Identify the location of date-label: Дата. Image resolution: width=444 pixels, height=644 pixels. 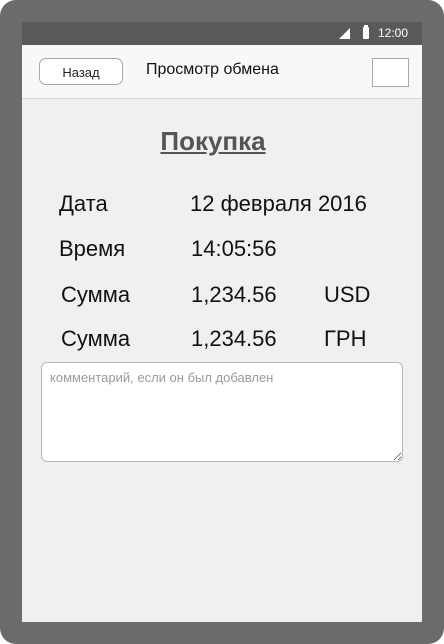
(83, 203).